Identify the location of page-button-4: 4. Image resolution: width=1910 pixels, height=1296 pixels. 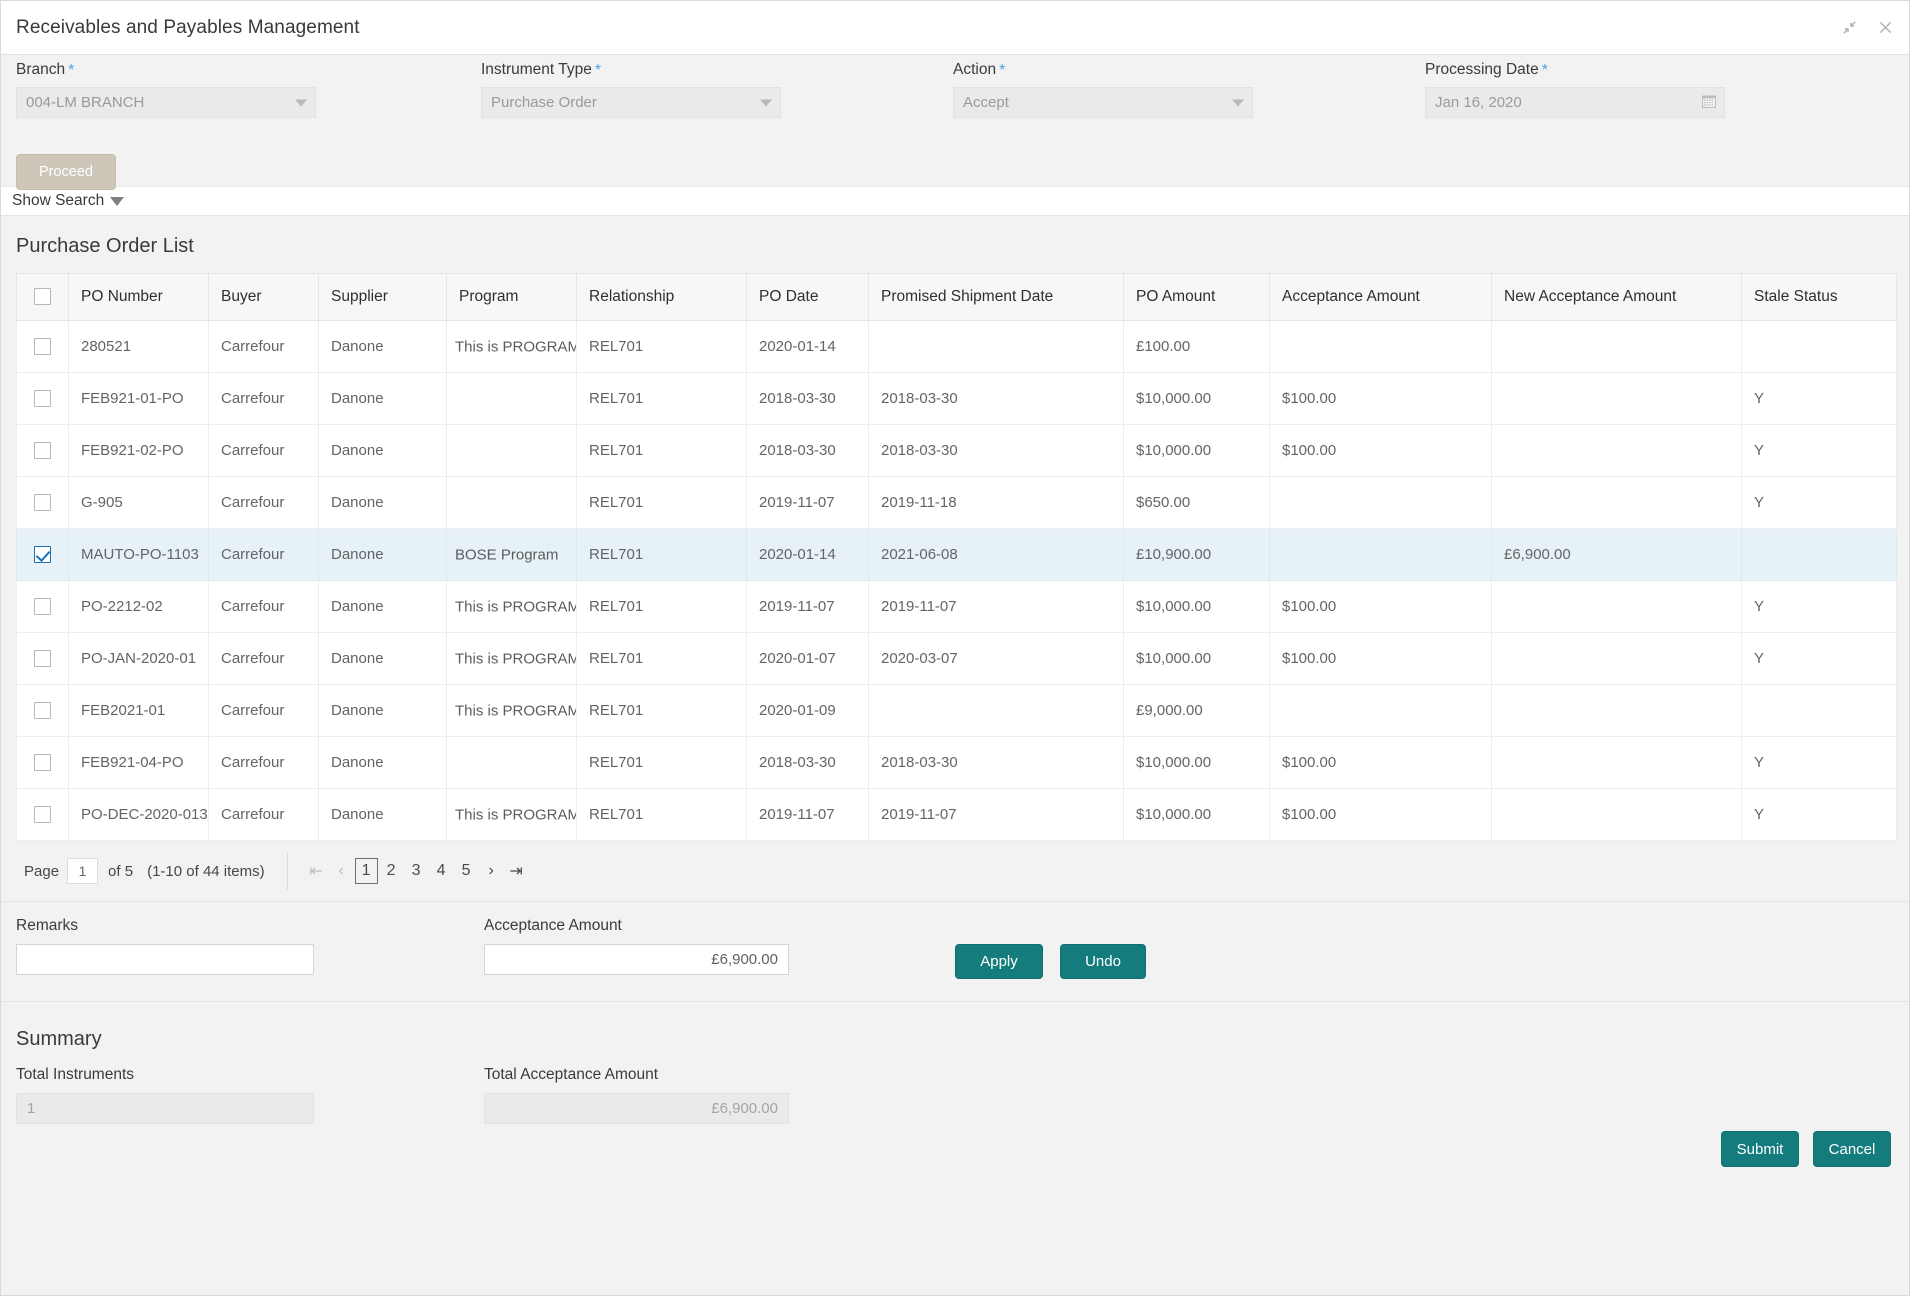
(441, 871).